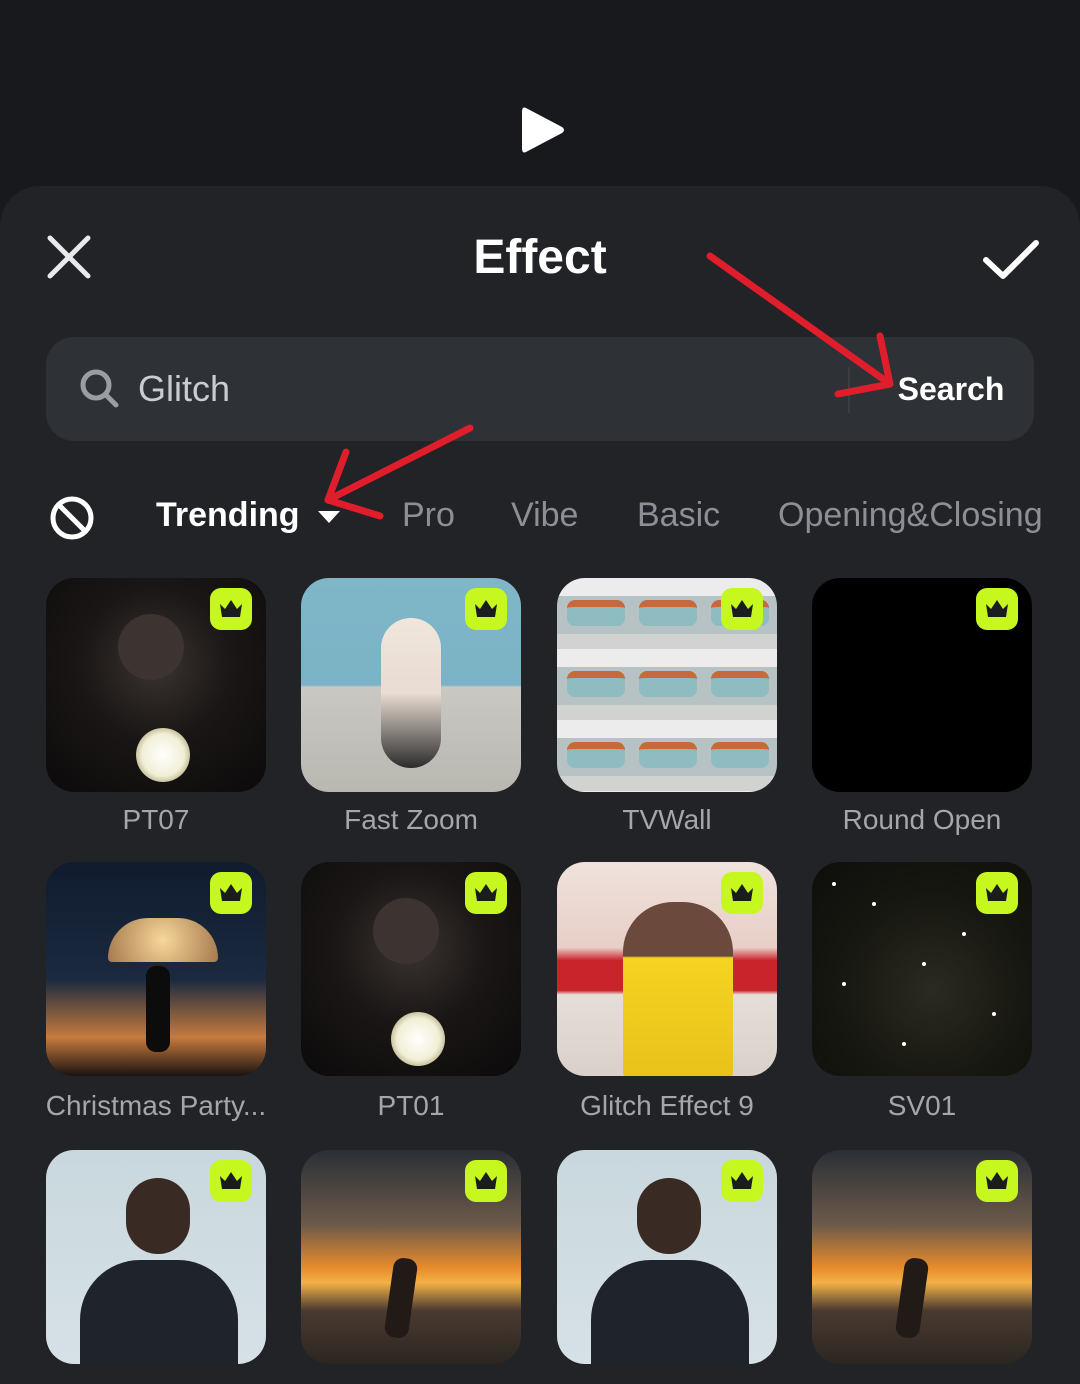 The height and width of the screenshot is (1384, 1080). I want to click on search-icon, so click(99, 388).